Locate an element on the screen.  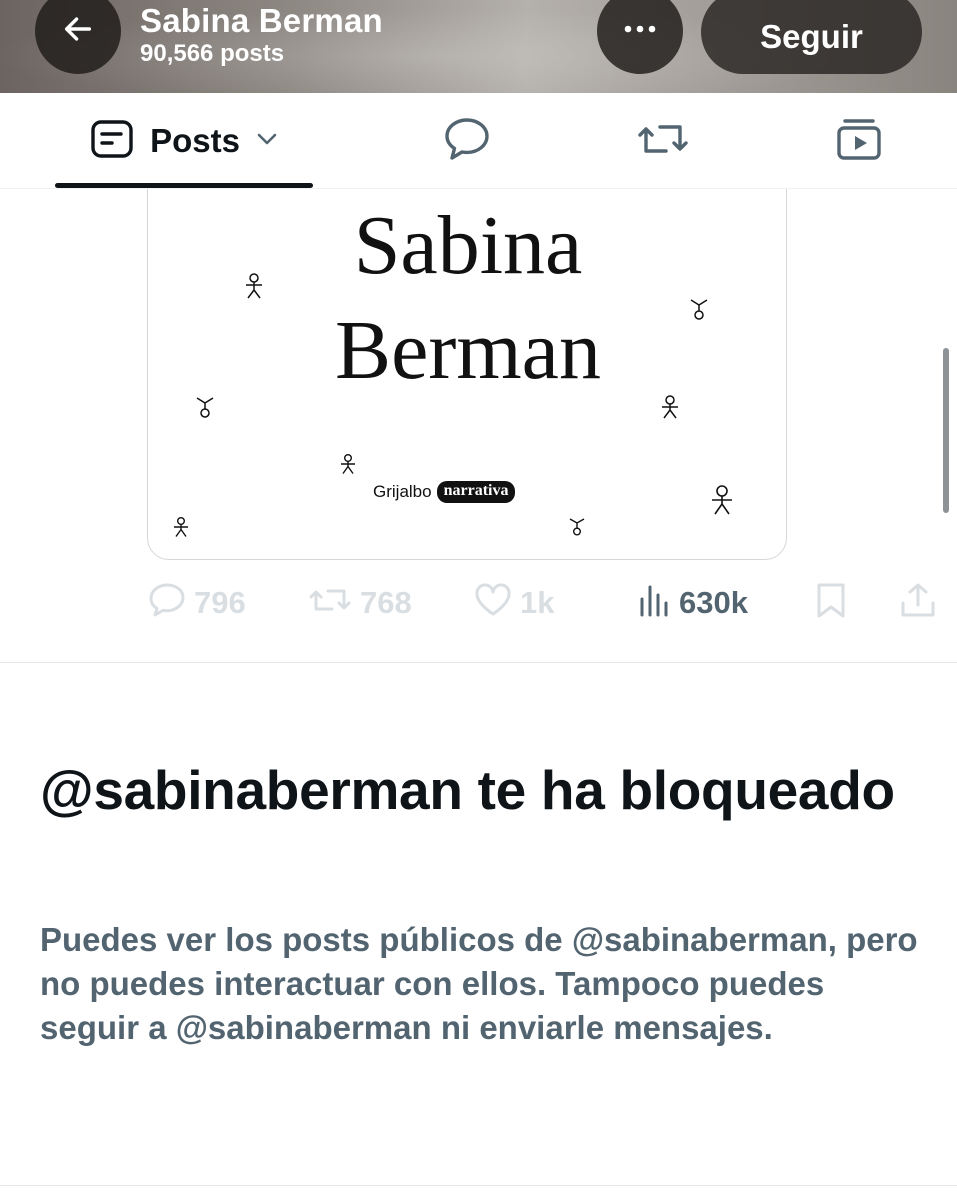
view-count: 630k is located at coordinates (713, 602).